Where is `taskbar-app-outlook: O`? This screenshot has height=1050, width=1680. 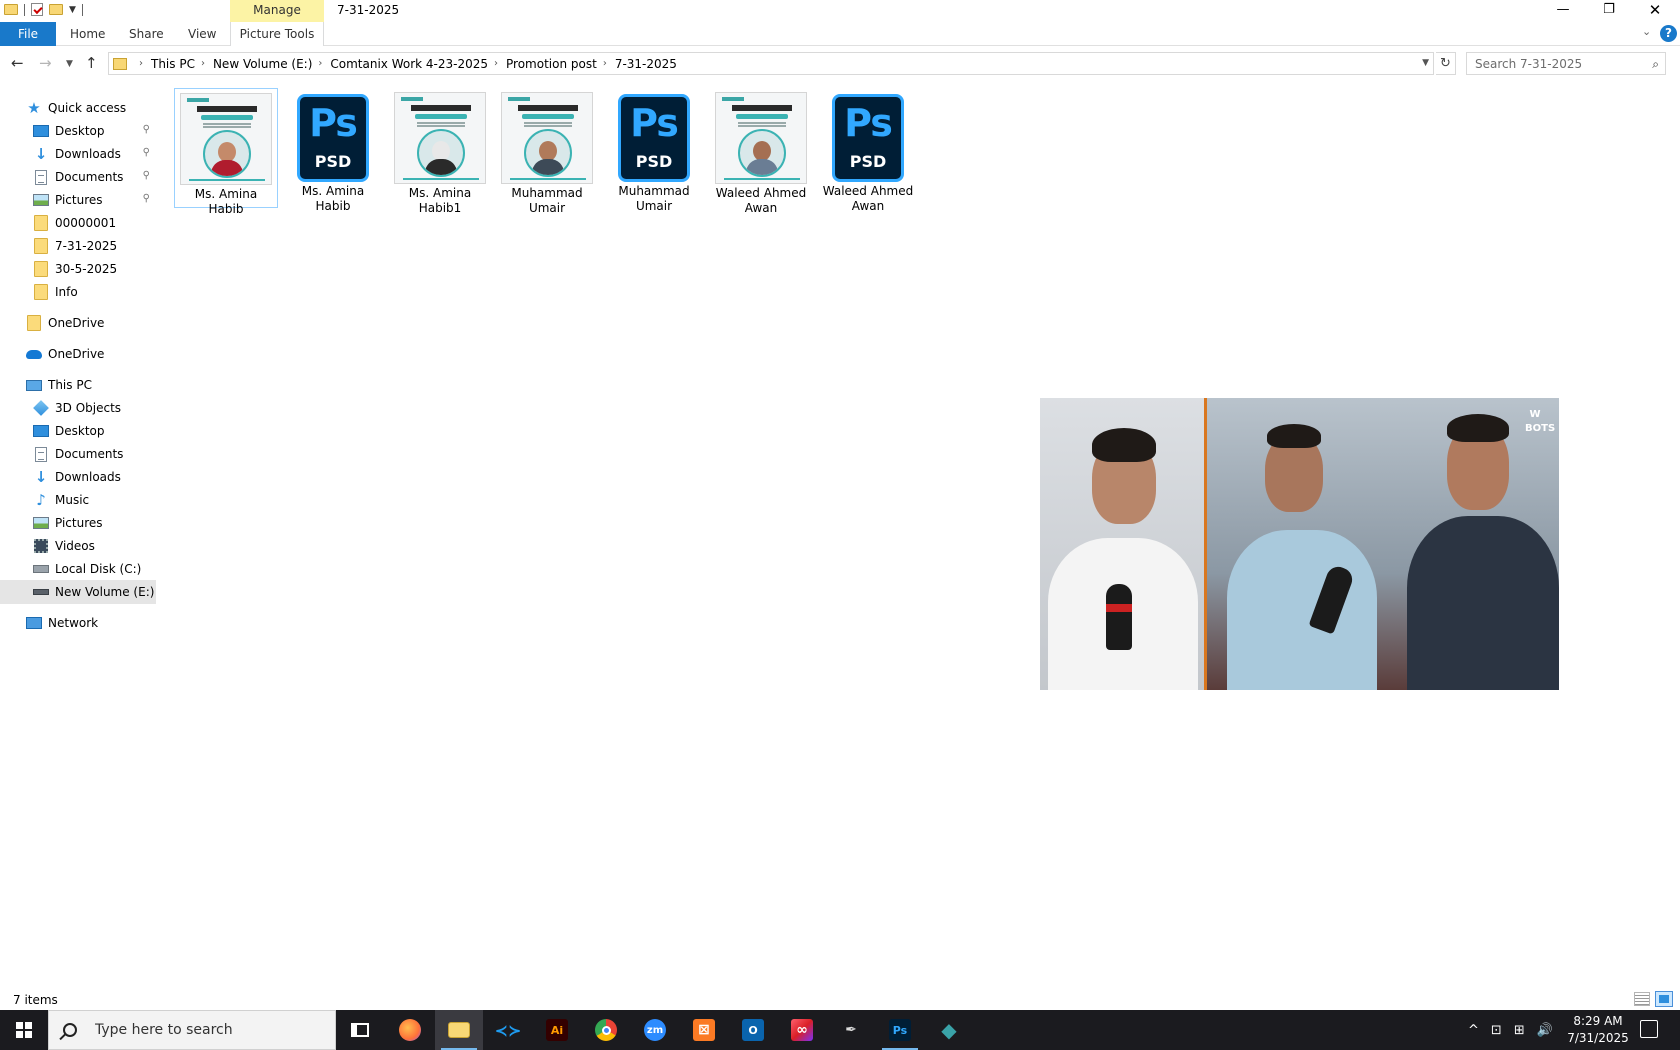
taskbar-app-outlook: O is located at coordinates (753, 1030).